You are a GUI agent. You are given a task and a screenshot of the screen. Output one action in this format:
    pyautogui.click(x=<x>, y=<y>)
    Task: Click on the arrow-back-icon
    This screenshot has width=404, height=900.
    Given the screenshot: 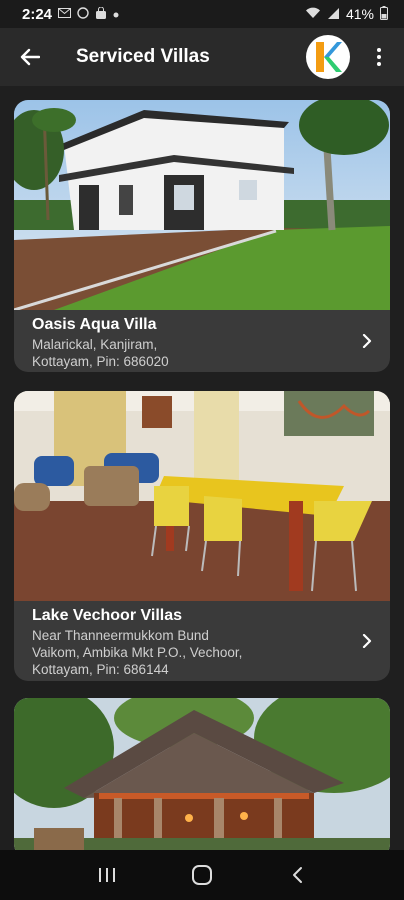 What is the action you would take?
    pyautogui.click(x=30, y=57)
    